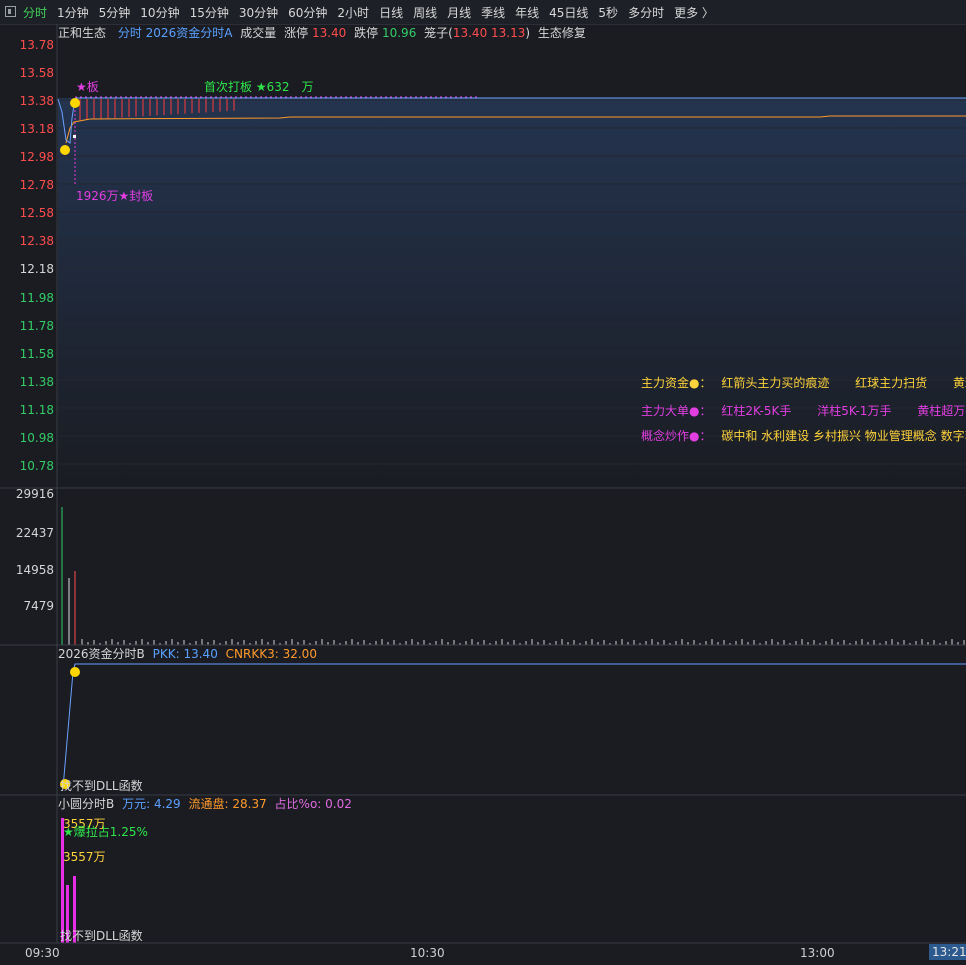 Image resolution: width=966 pixels, height=965 pixels. Describe the element at coordinates (34, 494) in the screenshot. I see `volume-tick-label: 29916` at that location.